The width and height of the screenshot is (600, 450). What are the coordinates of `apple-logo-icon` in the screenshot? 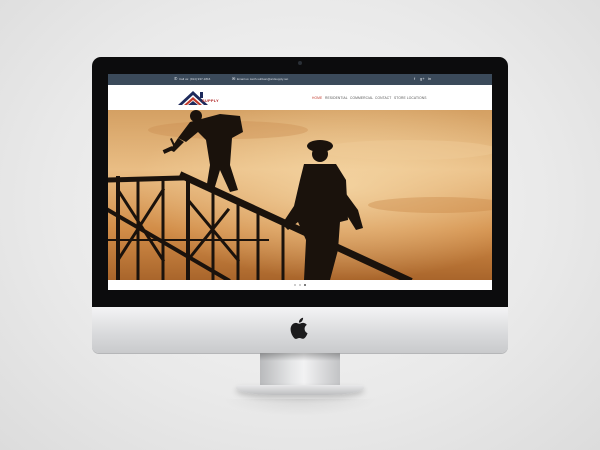 It's located at (299, 328).